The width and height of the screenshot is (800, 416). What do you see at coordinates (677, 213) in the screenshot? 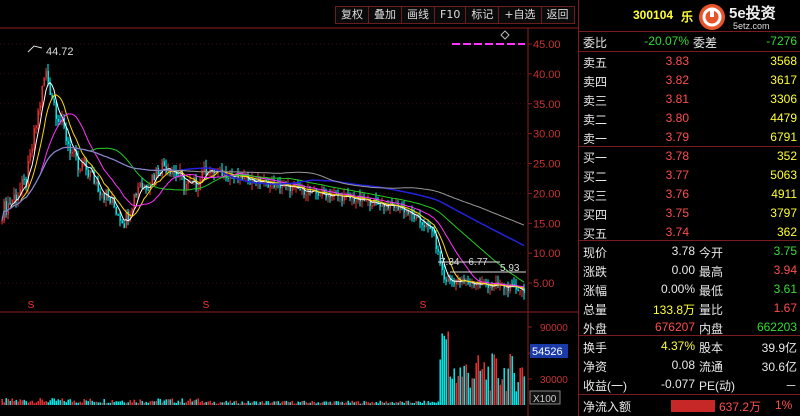
I see `bids-price: 3.75` at bounding box center [677, 213].